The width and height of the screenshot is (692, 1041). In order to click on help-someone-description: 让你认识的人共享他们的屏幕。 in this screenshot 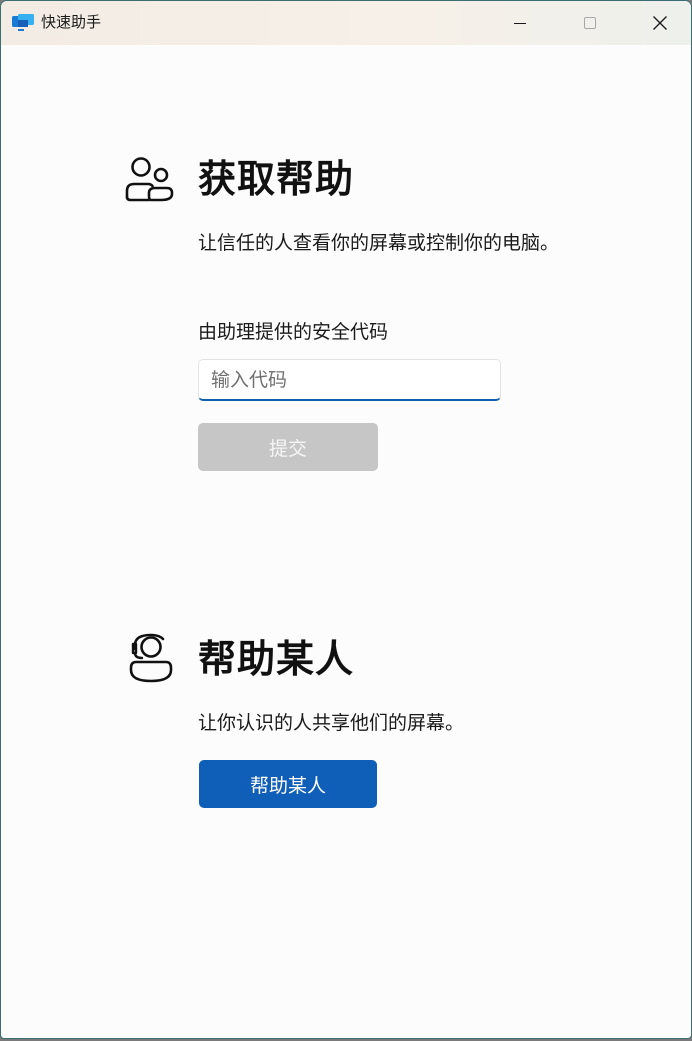, I will do `click(331, 723)`.